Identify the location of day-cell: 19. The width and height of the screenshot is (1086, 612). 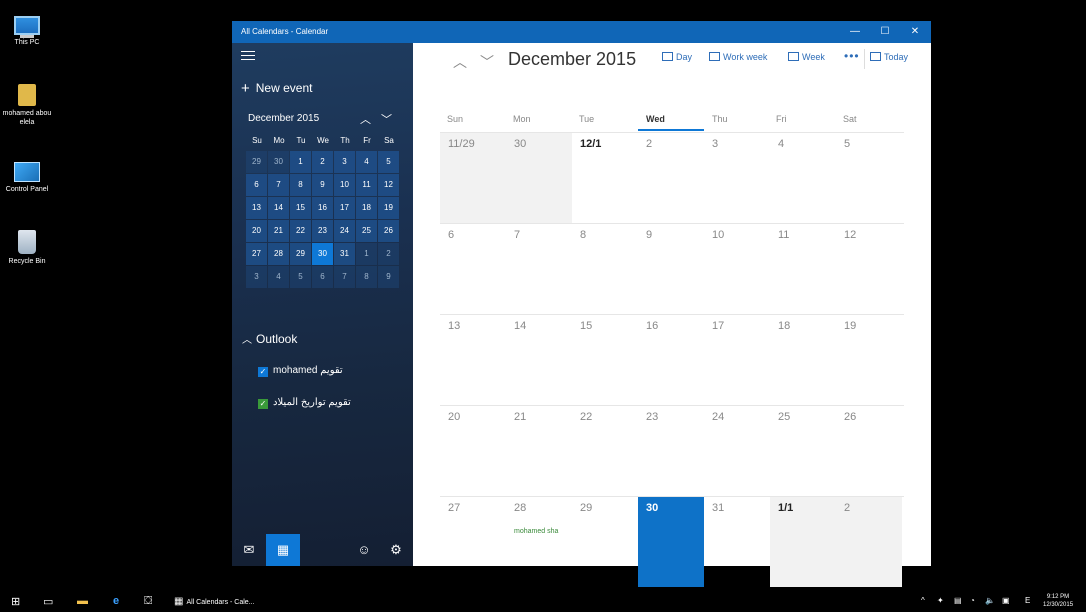
(869, 360).